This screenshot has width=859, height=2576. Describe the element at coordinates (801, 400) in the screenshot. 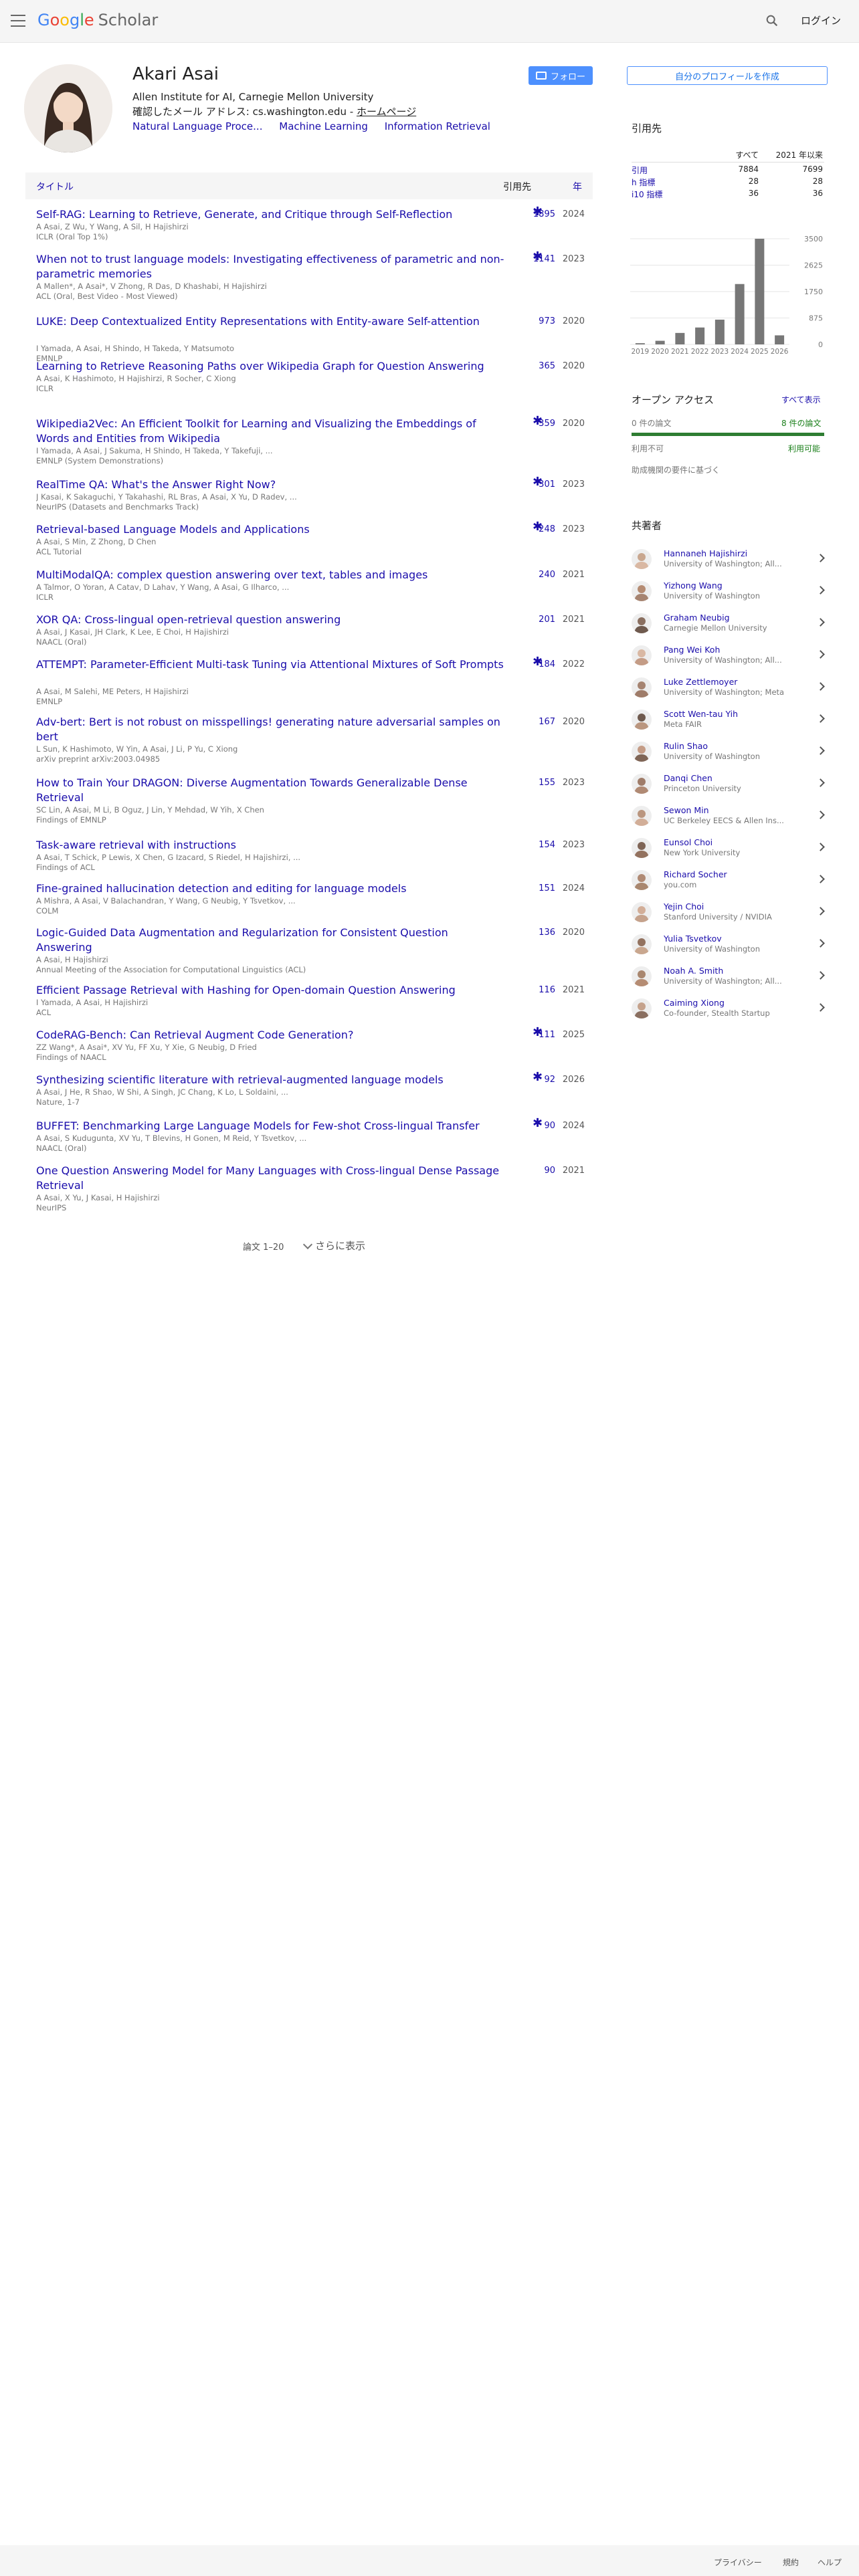

I see `show-all-link: すべて表示` at that location.